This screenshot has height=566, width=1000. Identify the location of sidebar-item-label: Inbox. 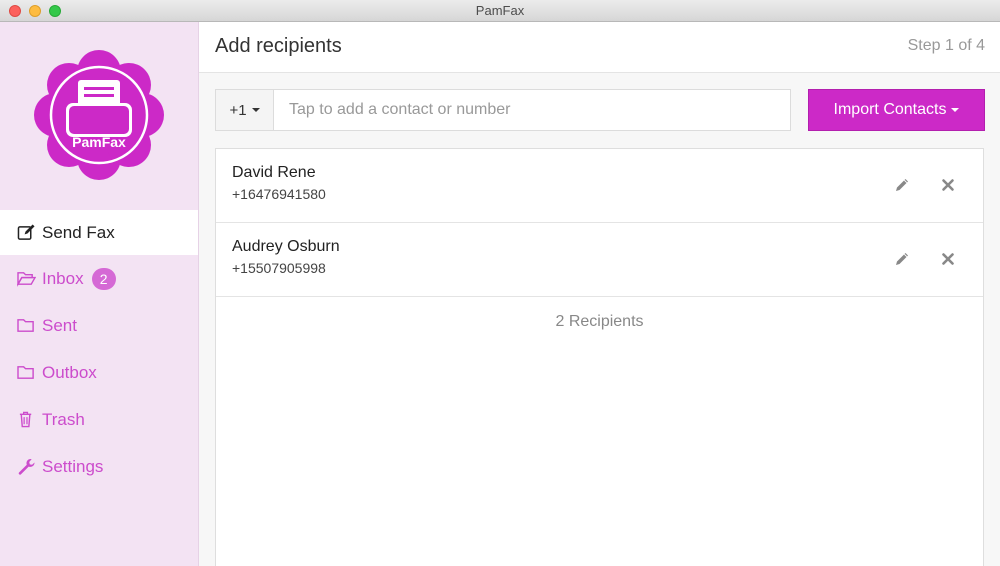
(63, 278).